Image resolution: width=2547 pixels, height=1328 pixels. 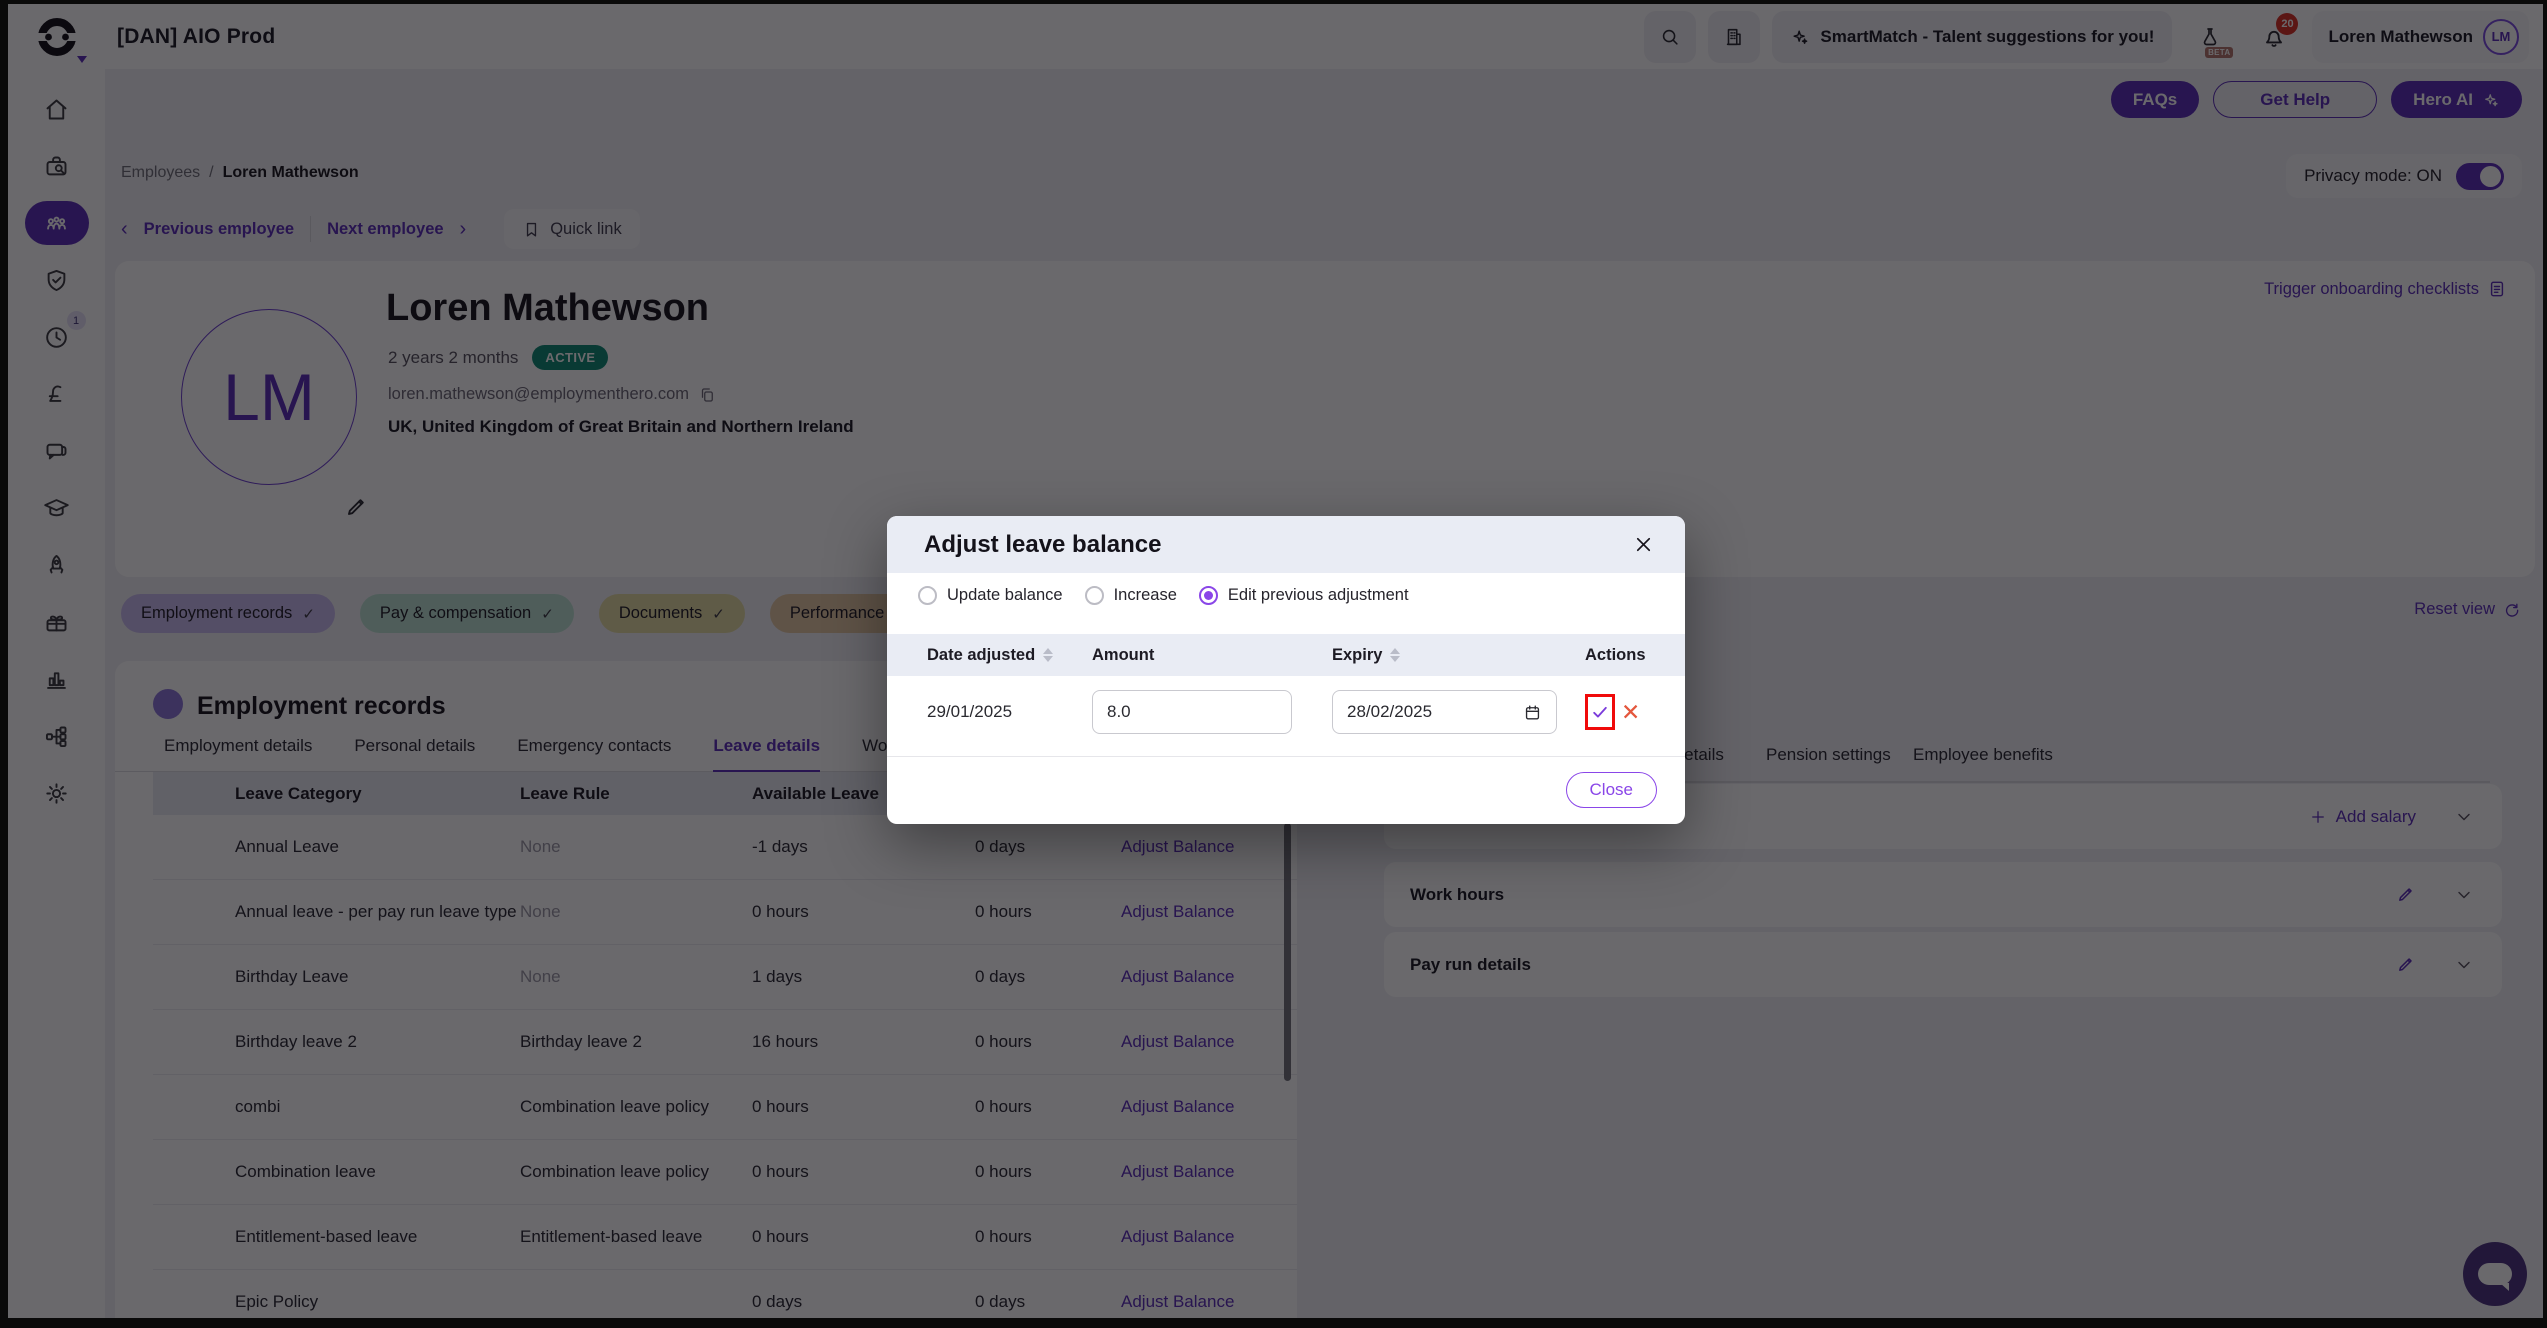 What do you see at coordinates (1458, 655) in the screenshot?
I see `col-expiry: Expiry` at bounding box center [1458, 655].